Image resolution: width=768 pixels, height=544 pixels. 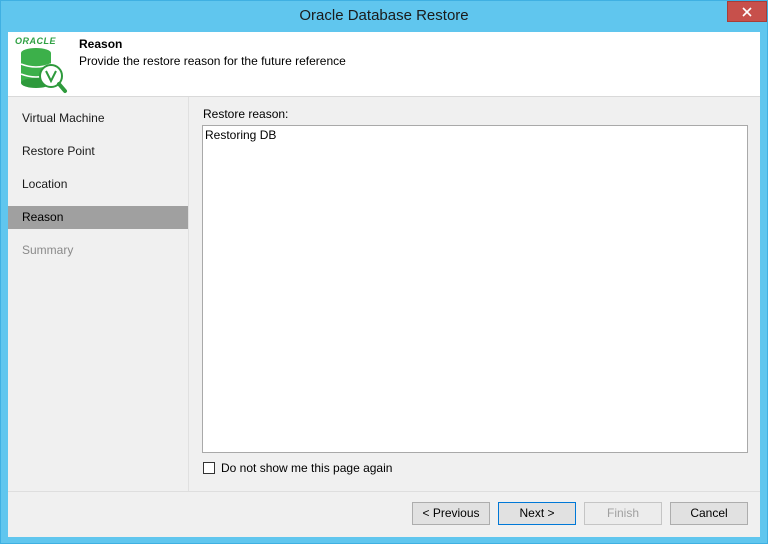 What do you see at coordinates (709, 513) in the screenshot?
I see `cancel-button: Cancel` at bounding box center [709, 513].